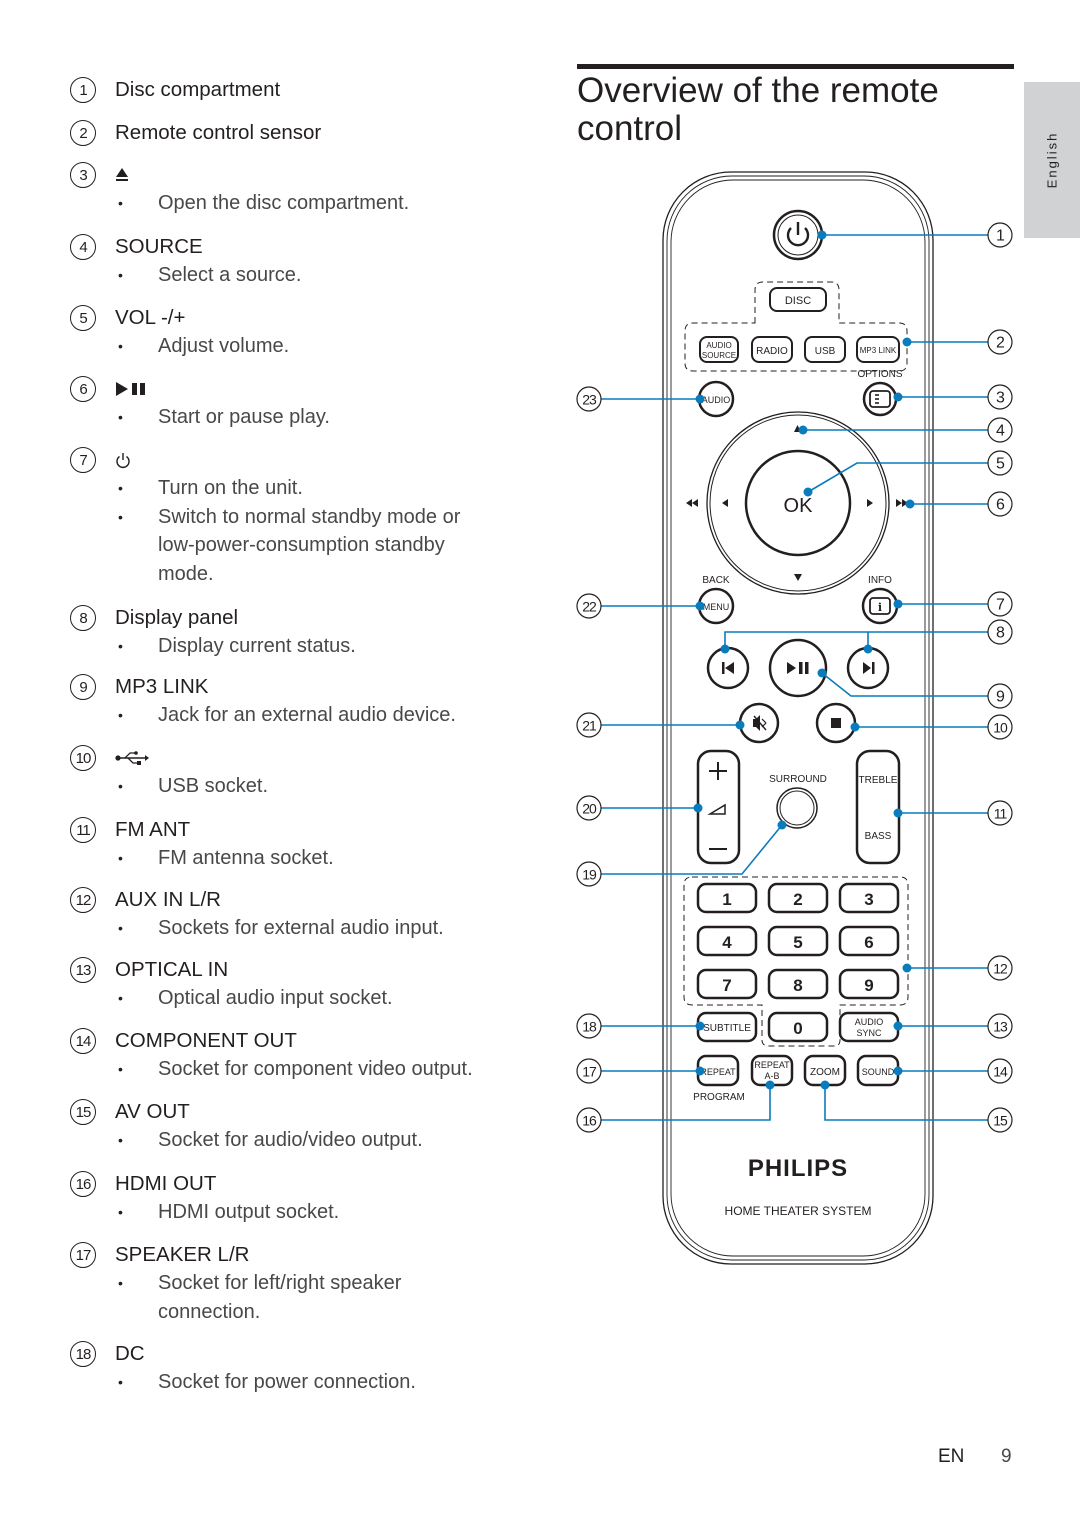 Image resolution: width=1080 pixels, height=1528 pixels. Describe the element at coordinates (1000, 430) in the screenshot. I see `callout-number: 4` at that location.